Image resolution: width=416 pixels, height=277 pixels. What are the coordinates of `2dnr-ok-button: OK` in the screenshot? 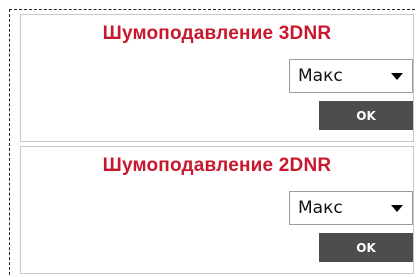 It's located at (366, 247).